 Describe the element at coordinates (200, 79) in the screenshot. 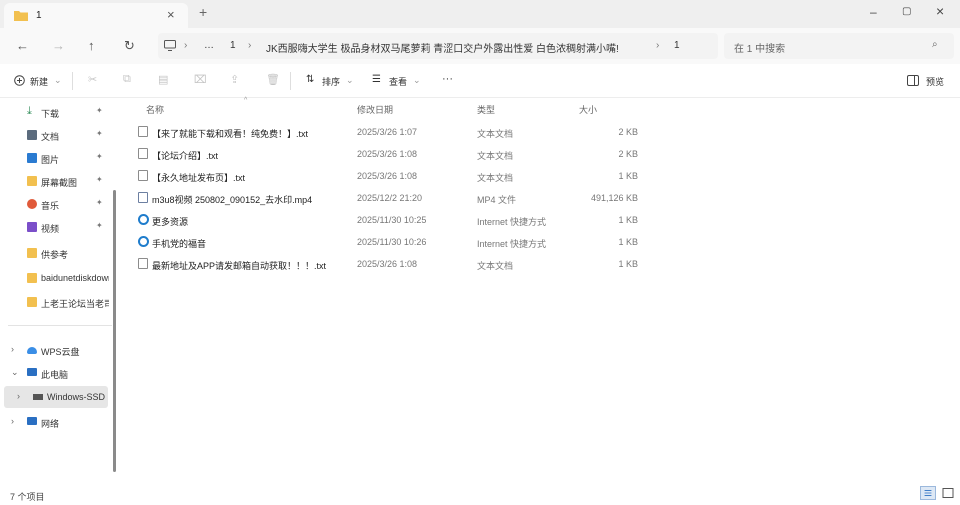

I see `rename-icon: ⌧` at that location.